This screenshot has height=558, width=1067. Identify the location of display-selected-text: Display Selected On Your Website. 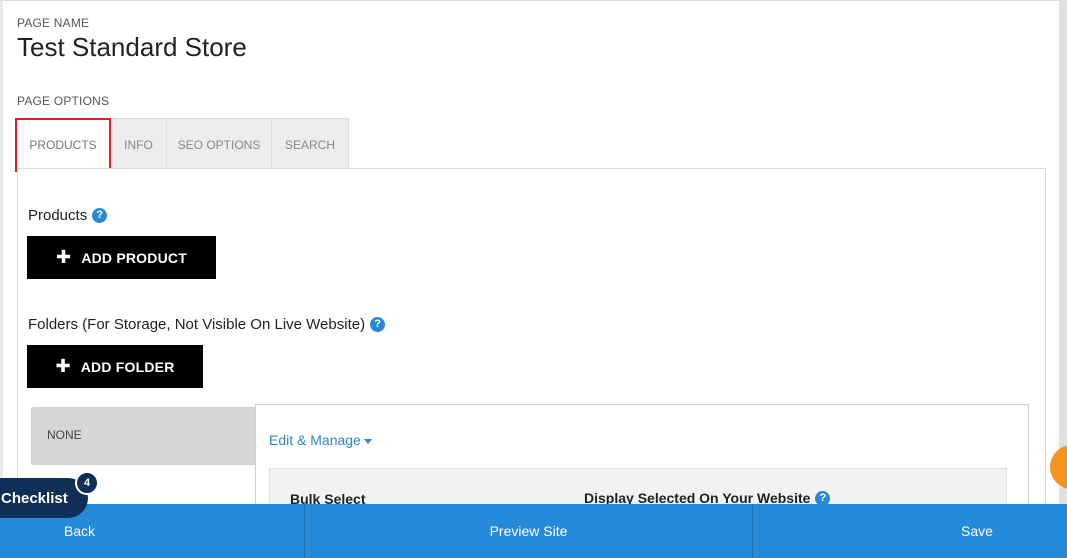
(697, 497).